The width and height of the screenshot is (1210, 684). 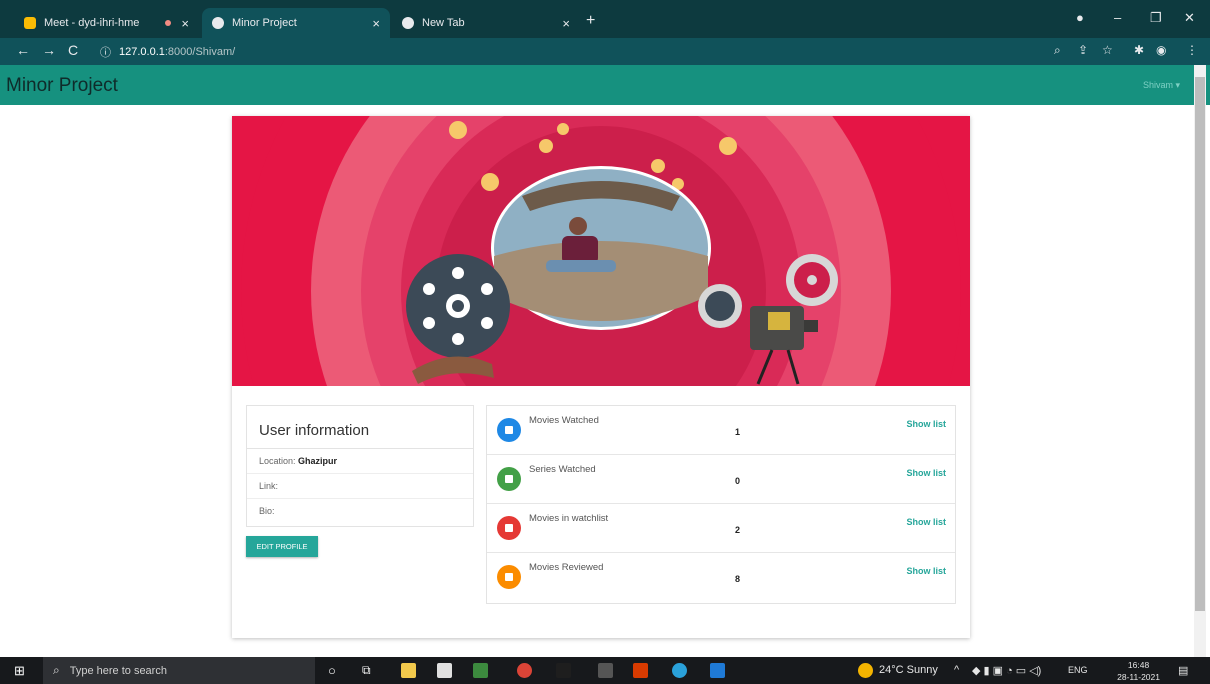 What do you see at coordinates (1189, 18) in the screenshot?
I see `close-window-button: ✕` at bounding box center [1189, 18].